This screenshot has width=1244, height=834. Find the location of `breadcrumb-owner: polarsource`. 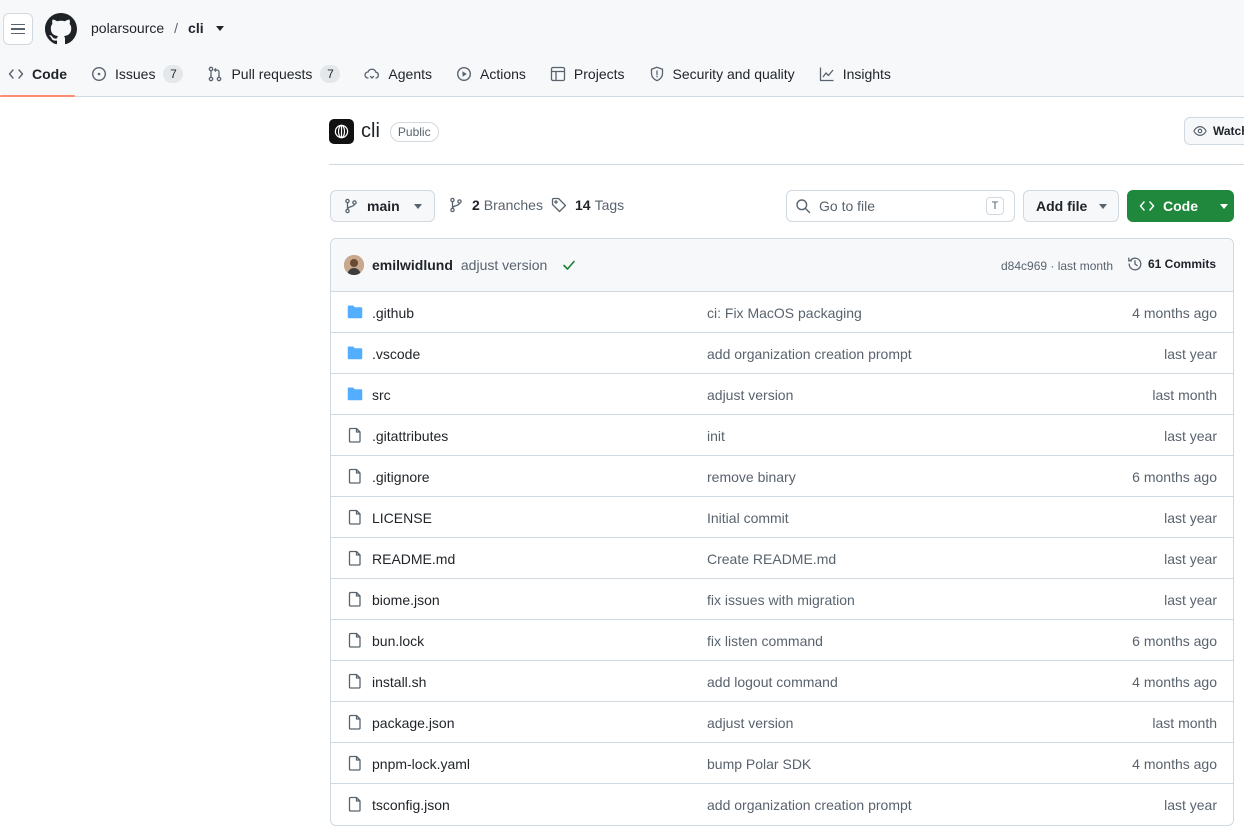

breadcrumb-owner: polarsource is located at coordinates (127, 28).